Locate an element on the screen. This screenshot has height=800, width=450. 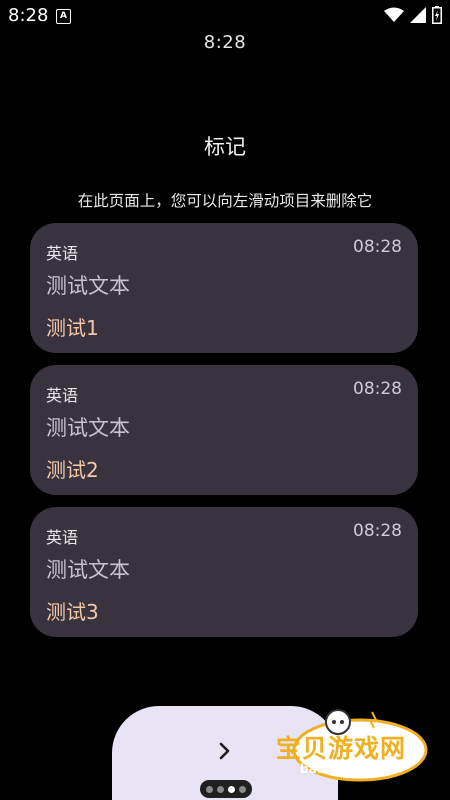
page-indicator is located at coordinates (226, 789).